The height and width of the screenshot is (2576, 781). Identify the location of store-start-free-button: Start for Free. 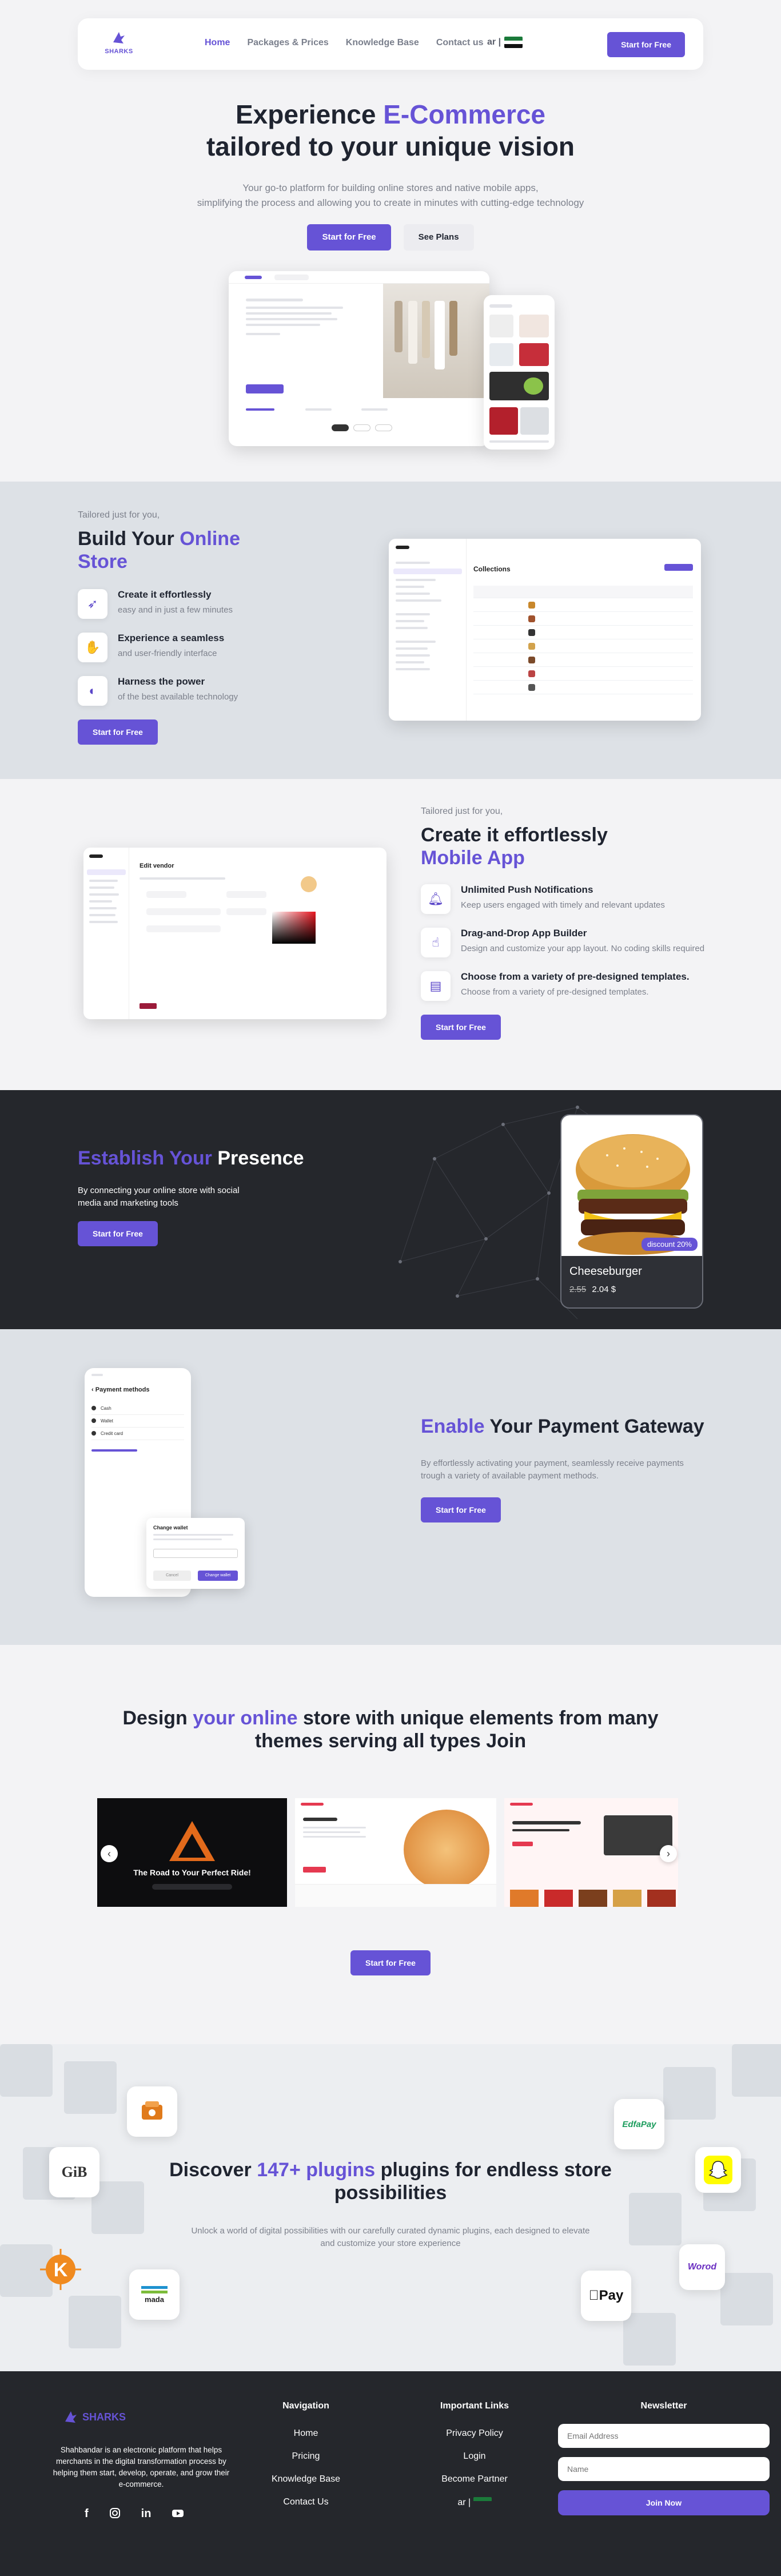
(118, 732).